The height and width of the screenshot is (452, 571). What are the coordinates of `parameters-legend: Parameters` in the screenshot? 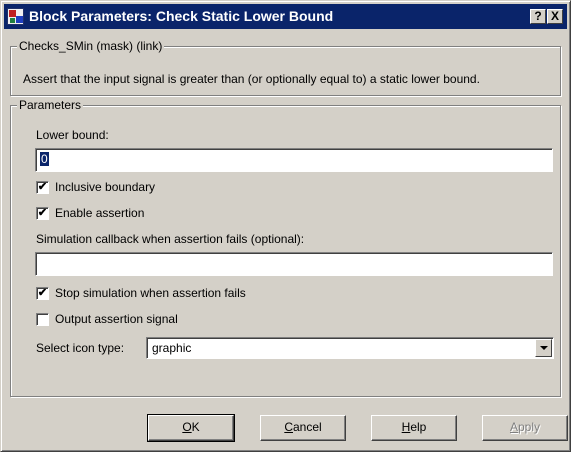 It's located at (50, 105).